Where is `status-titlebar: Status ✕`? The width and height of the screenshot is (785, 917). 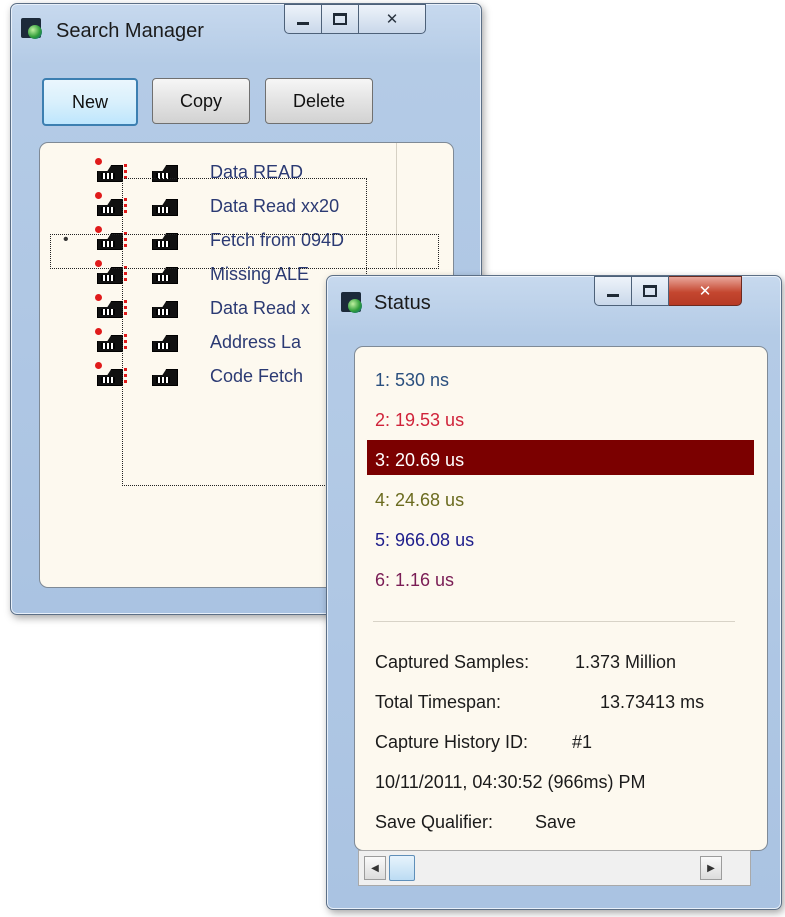 status-titlebar: Status ✕ is located at coordinates (554, 300).